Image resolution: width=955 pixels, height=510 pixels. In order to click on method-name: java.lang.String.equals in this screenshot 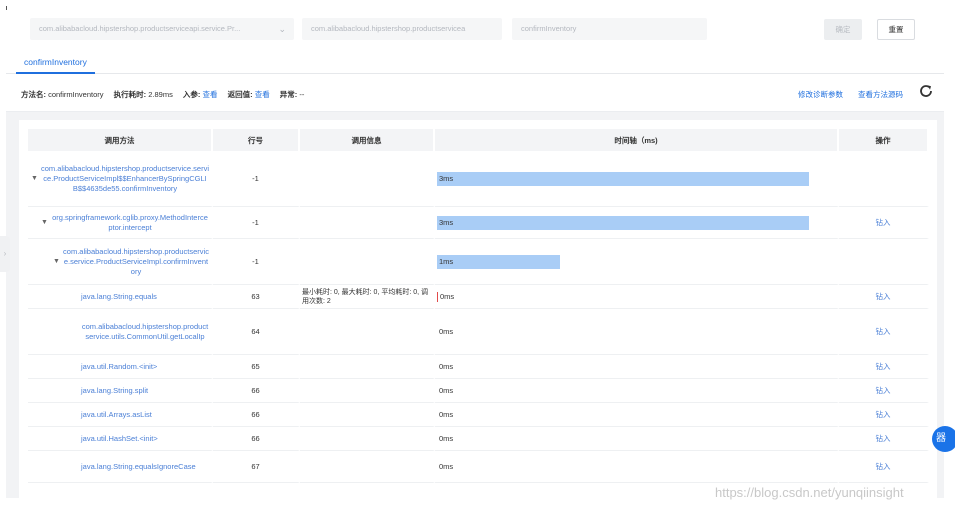, I will do `click(119, 297)`.